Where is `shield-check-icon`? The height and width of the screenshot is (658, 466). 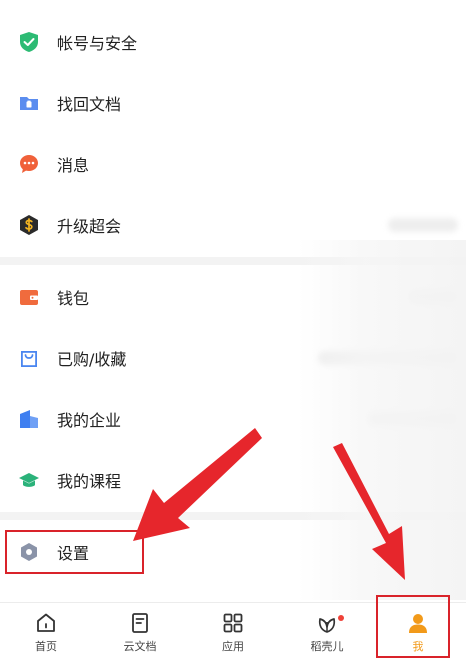
shield-check-icon is located at coordinates (29, 42).